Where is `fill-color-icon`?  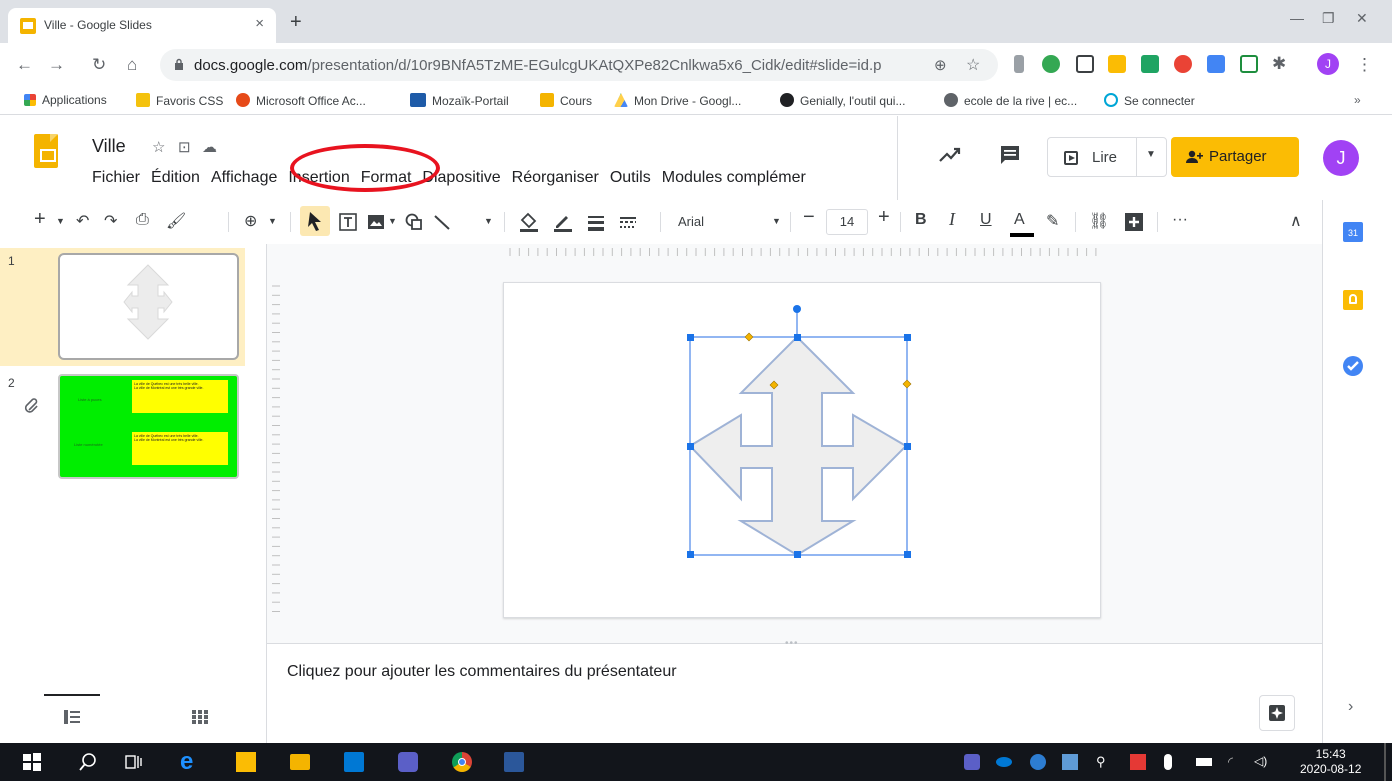
fill-color-icon is located at coordinates (529, 222).